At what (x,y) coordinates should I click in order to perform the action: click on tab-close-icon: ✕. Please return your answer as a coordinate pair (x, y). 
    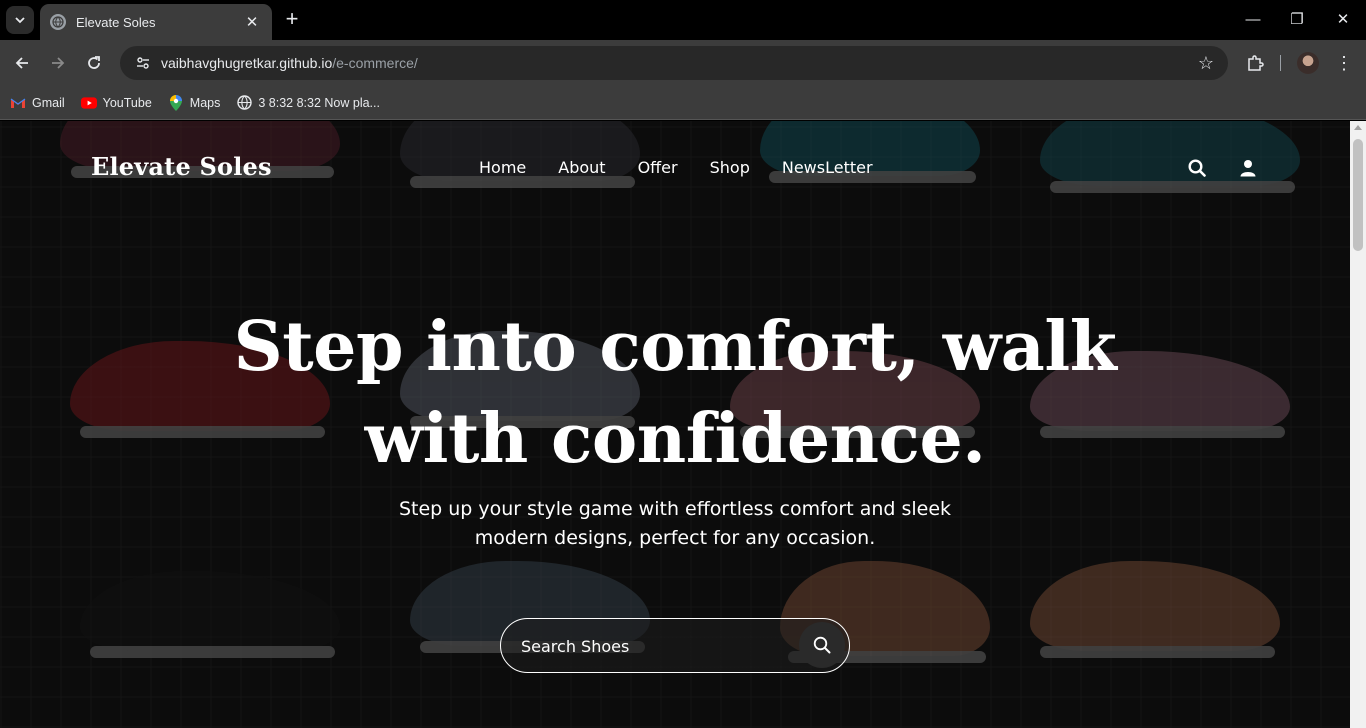
    Looking at the image, I should click on (252, 22).